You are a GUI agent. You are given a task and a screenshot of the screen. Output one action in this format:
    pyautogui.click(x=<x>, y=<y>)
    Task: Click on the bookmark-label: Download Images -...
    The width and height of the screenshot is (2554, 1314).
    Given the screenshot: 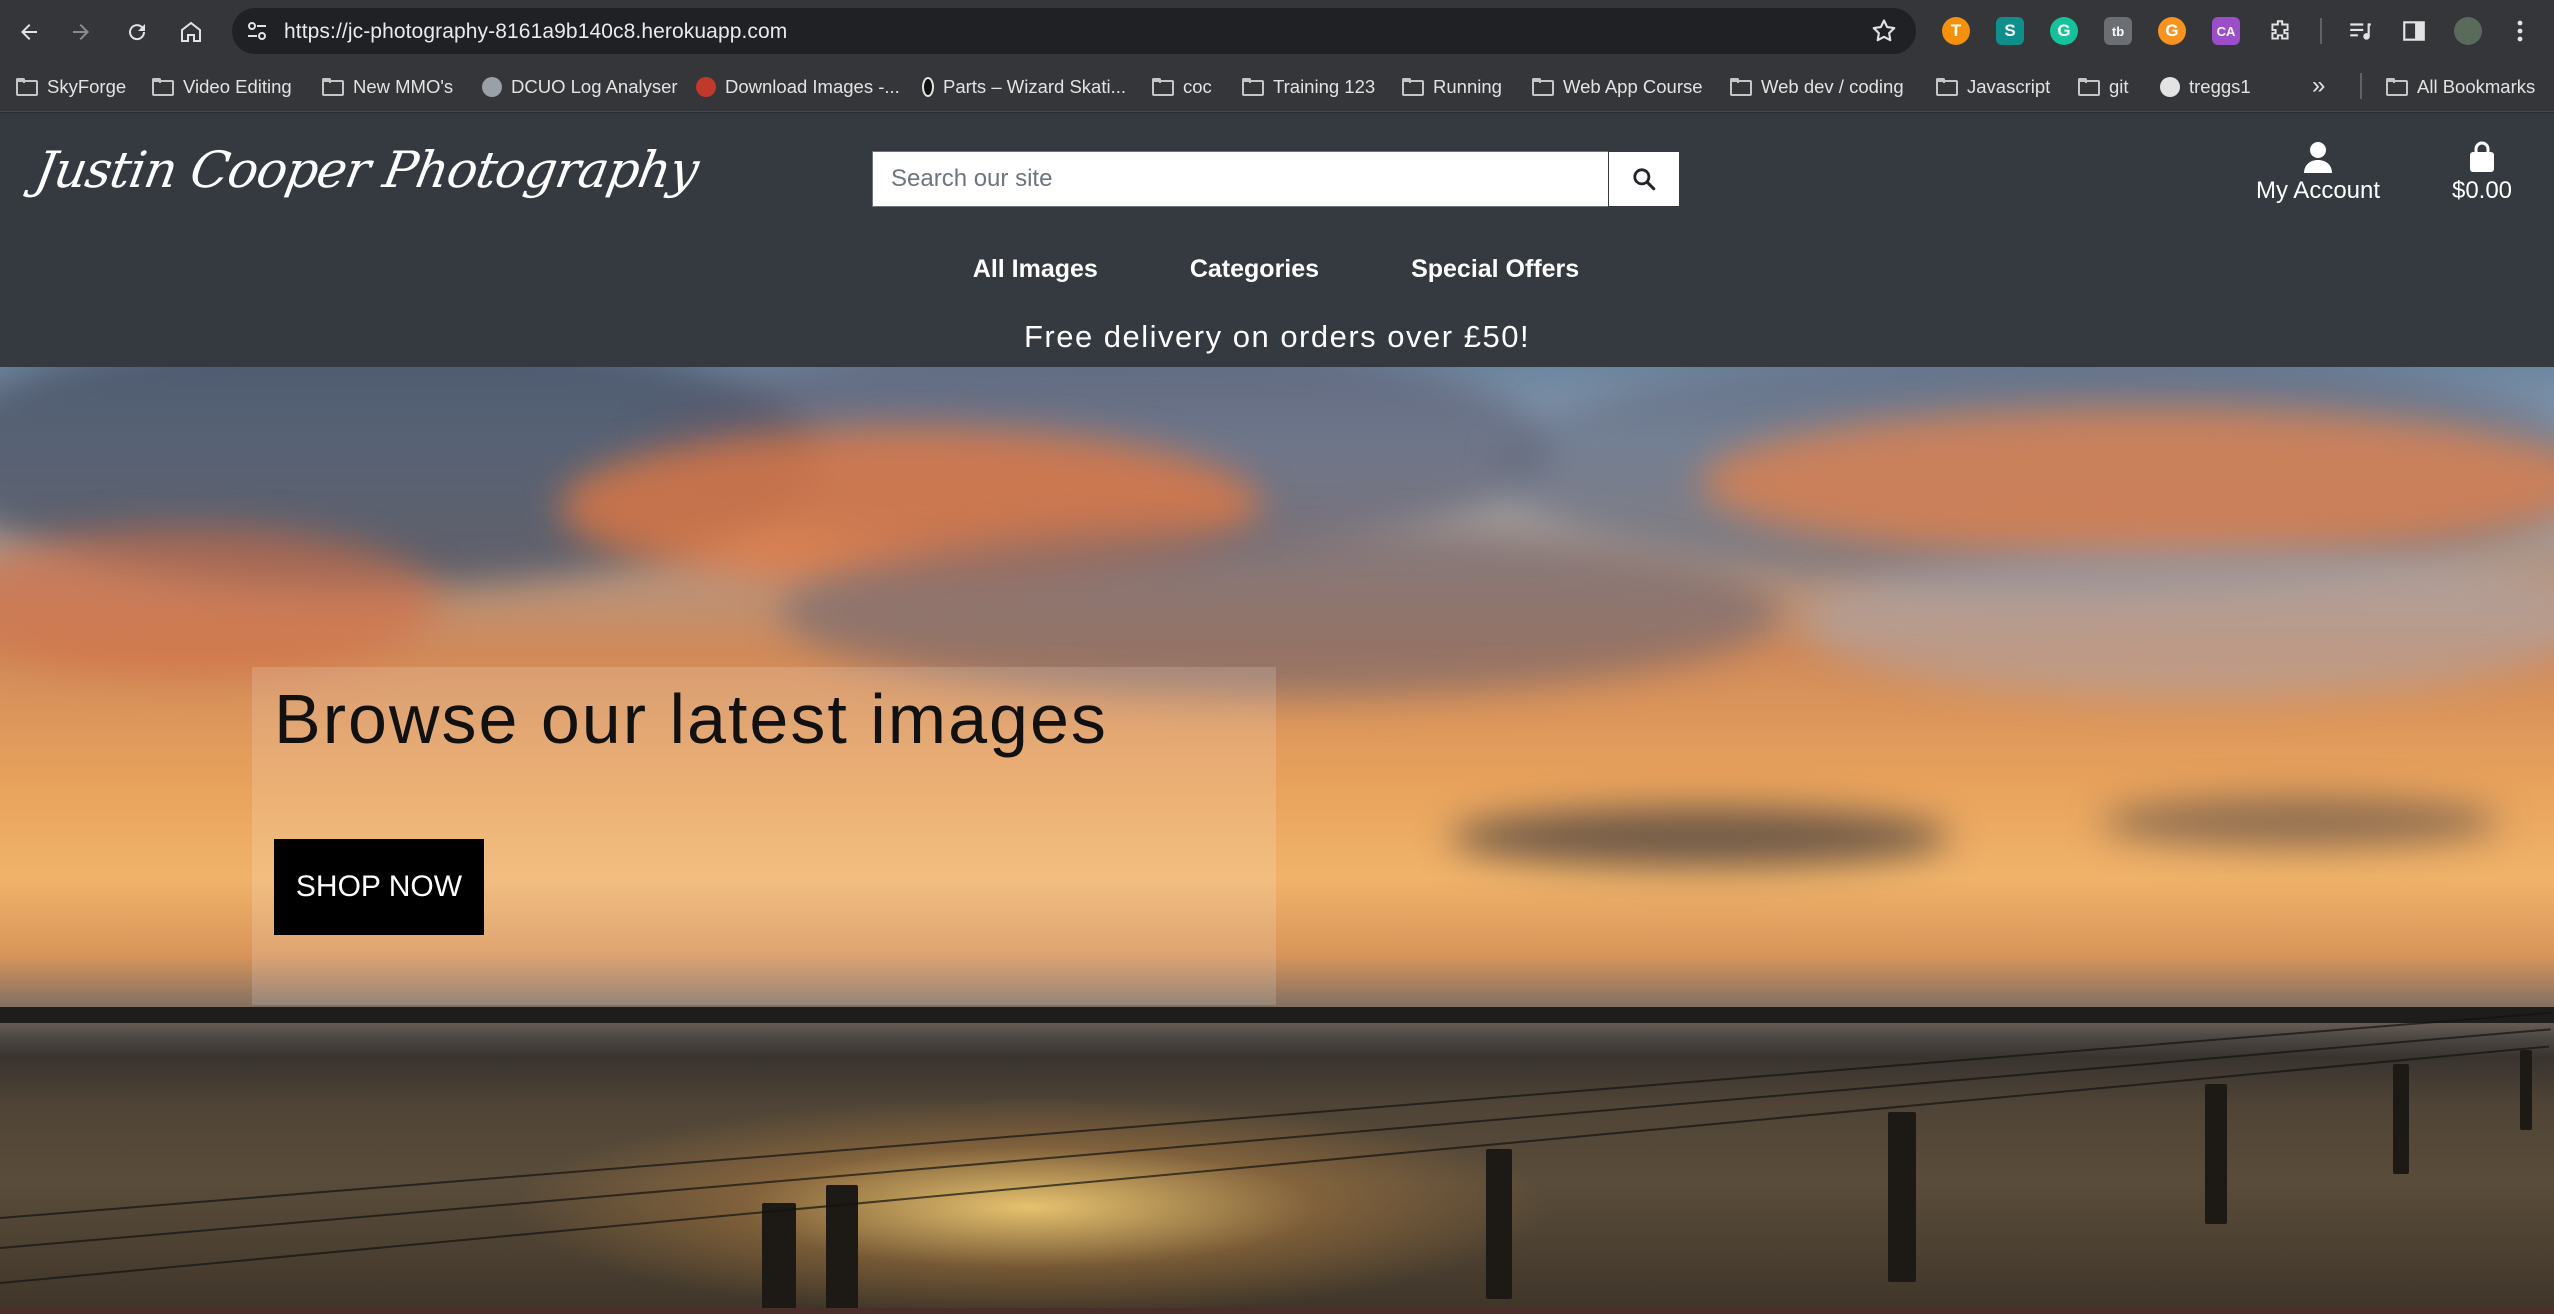 What is the action you would take?
    pyautogui.click(x=812, y=86)
    